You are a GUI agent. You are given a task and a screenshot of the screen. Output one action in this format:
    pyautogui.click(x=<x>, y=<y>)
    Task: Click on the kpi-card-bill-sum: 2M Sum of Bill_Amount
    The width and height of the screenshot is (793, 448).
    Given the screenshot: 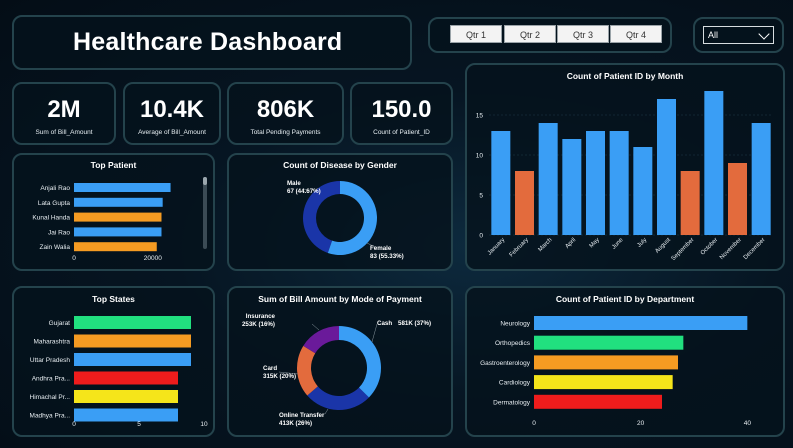 What is the action you would take?
    pyautogui.click(x=64, y=113)
    